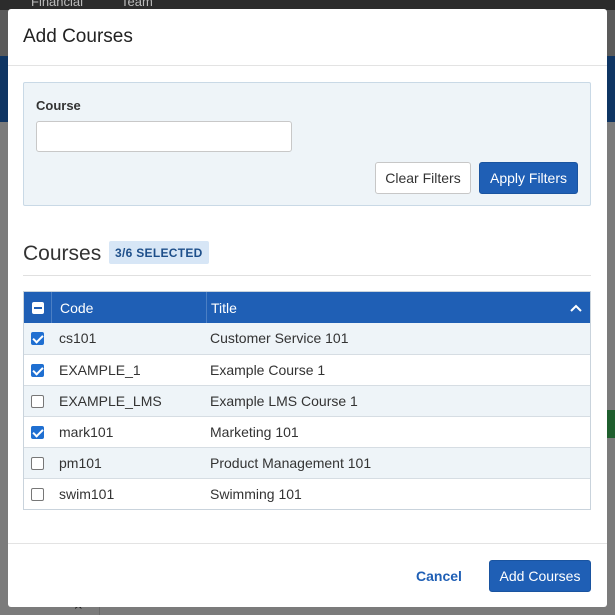 Image resolution: width=615 pixels, height=615 pixels. What do you see at coordinates (399, 307) in the screenshot?
I see `column-header-title: Title` at bounding box center [399, 307].